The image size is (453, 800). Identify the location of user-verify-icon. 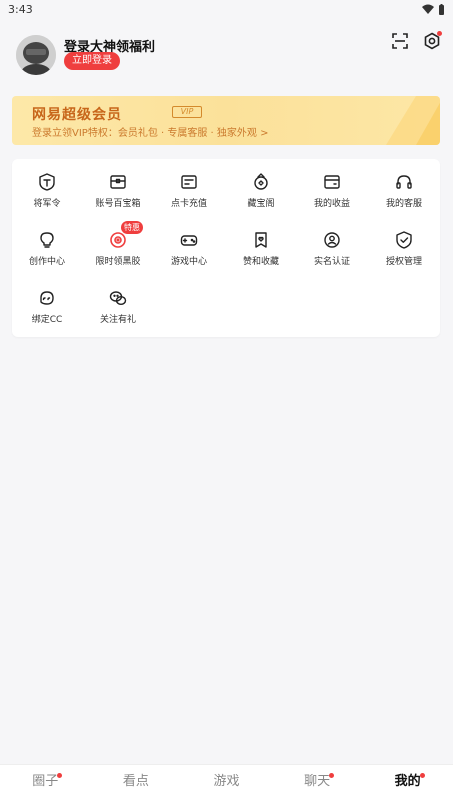
(332, 240).